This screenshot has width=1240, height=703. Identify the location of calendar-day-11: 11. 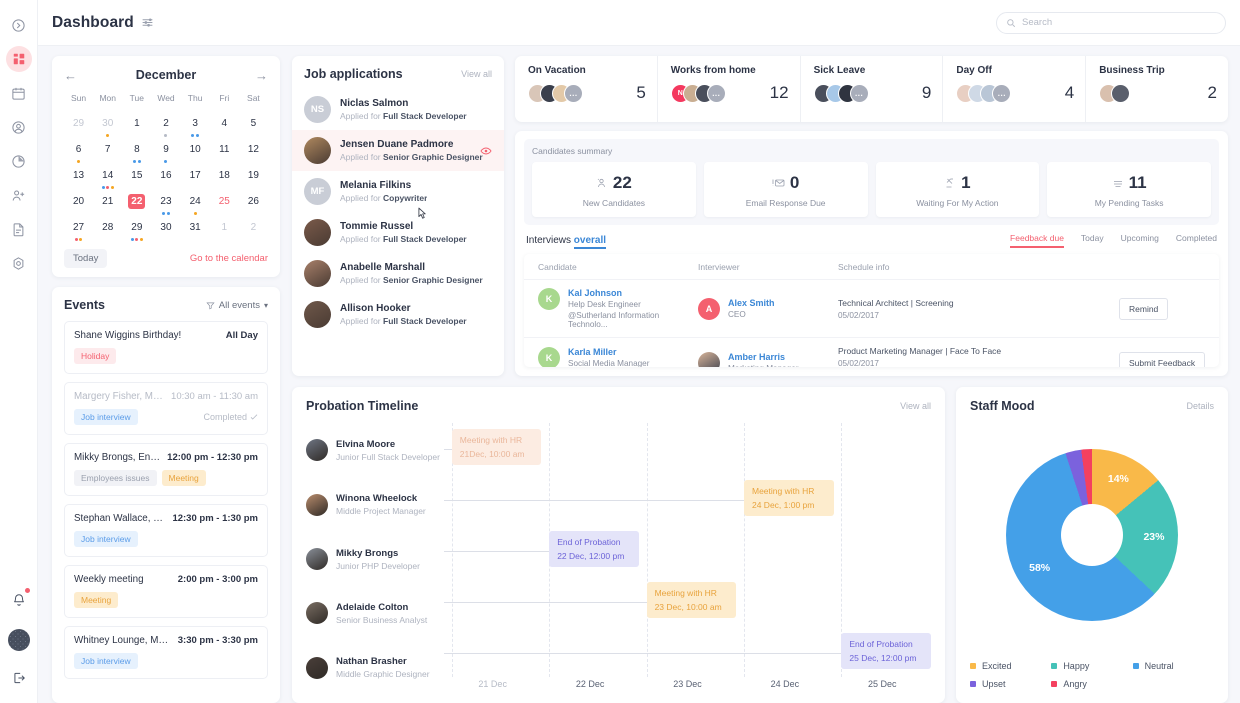
(224, 151).